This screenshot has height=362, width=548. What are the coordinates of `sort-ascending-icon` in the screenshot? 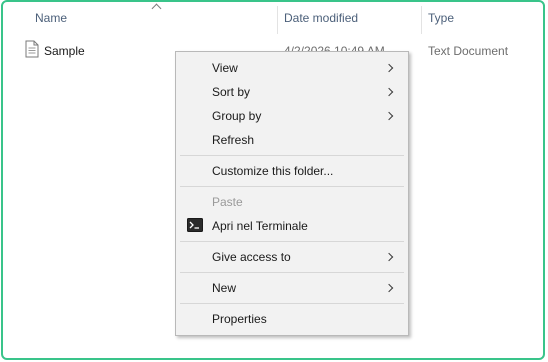 It's located at (156, 8).